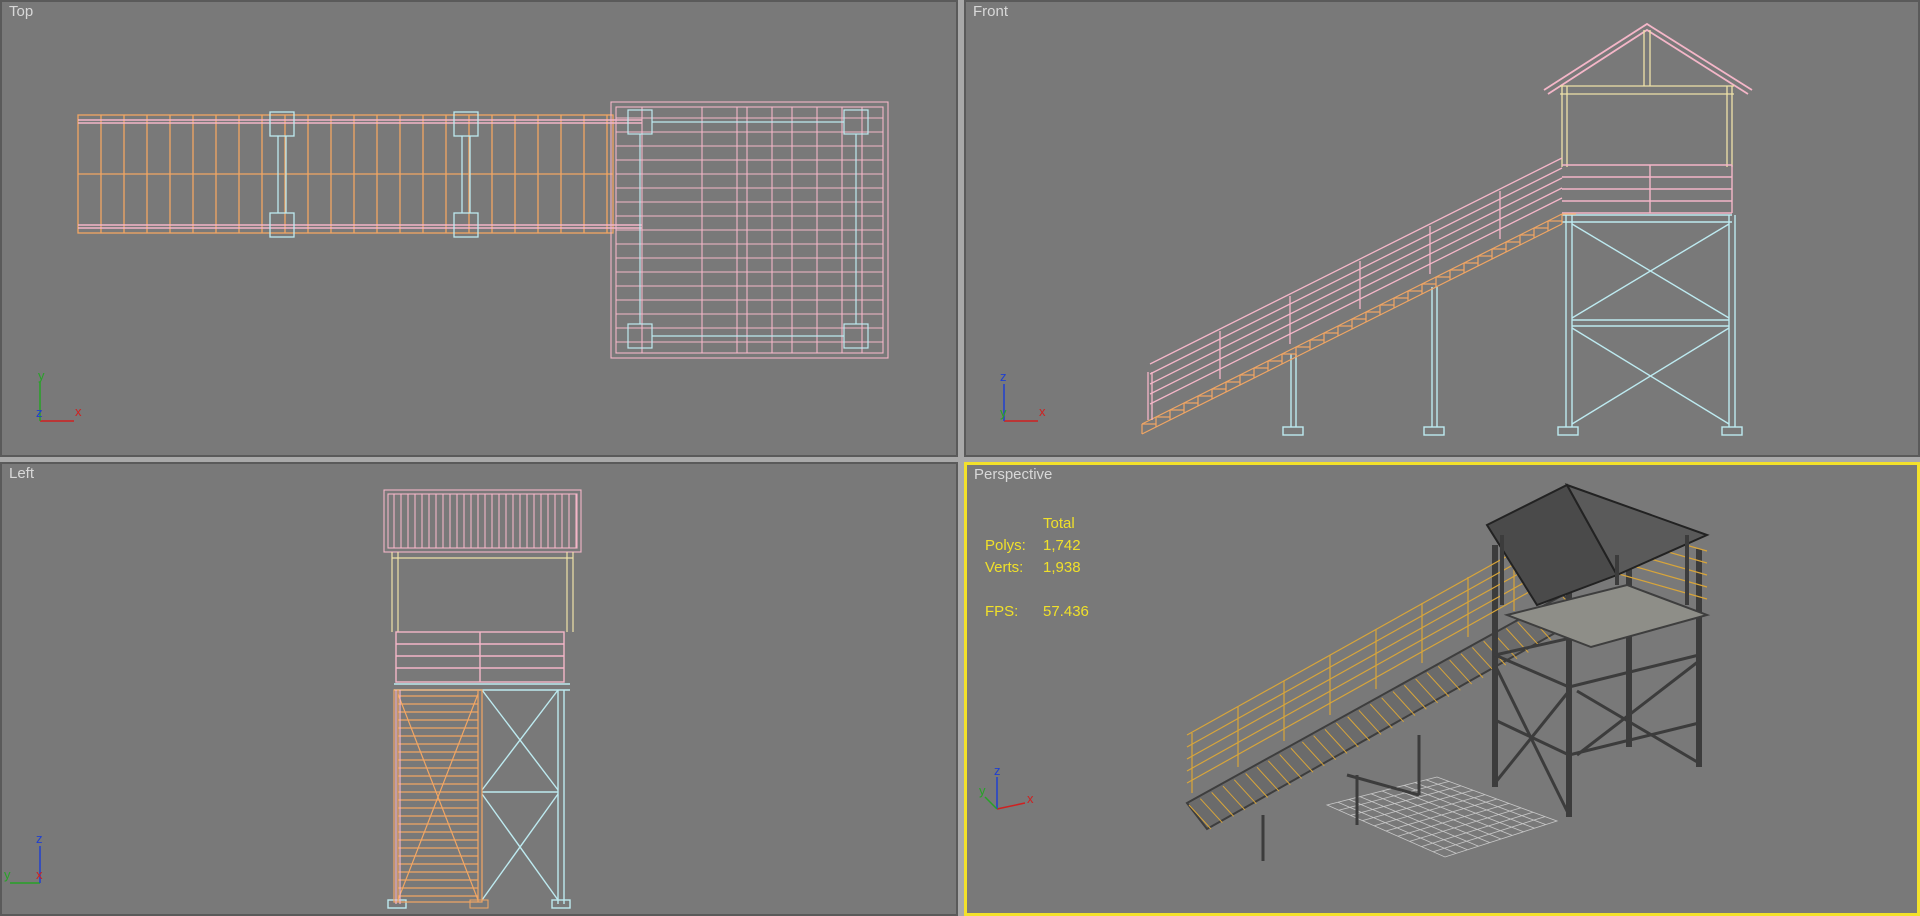 The image size is (1920, 916). I want to click on axis-tripod-top: y z x, so click(59, 395).